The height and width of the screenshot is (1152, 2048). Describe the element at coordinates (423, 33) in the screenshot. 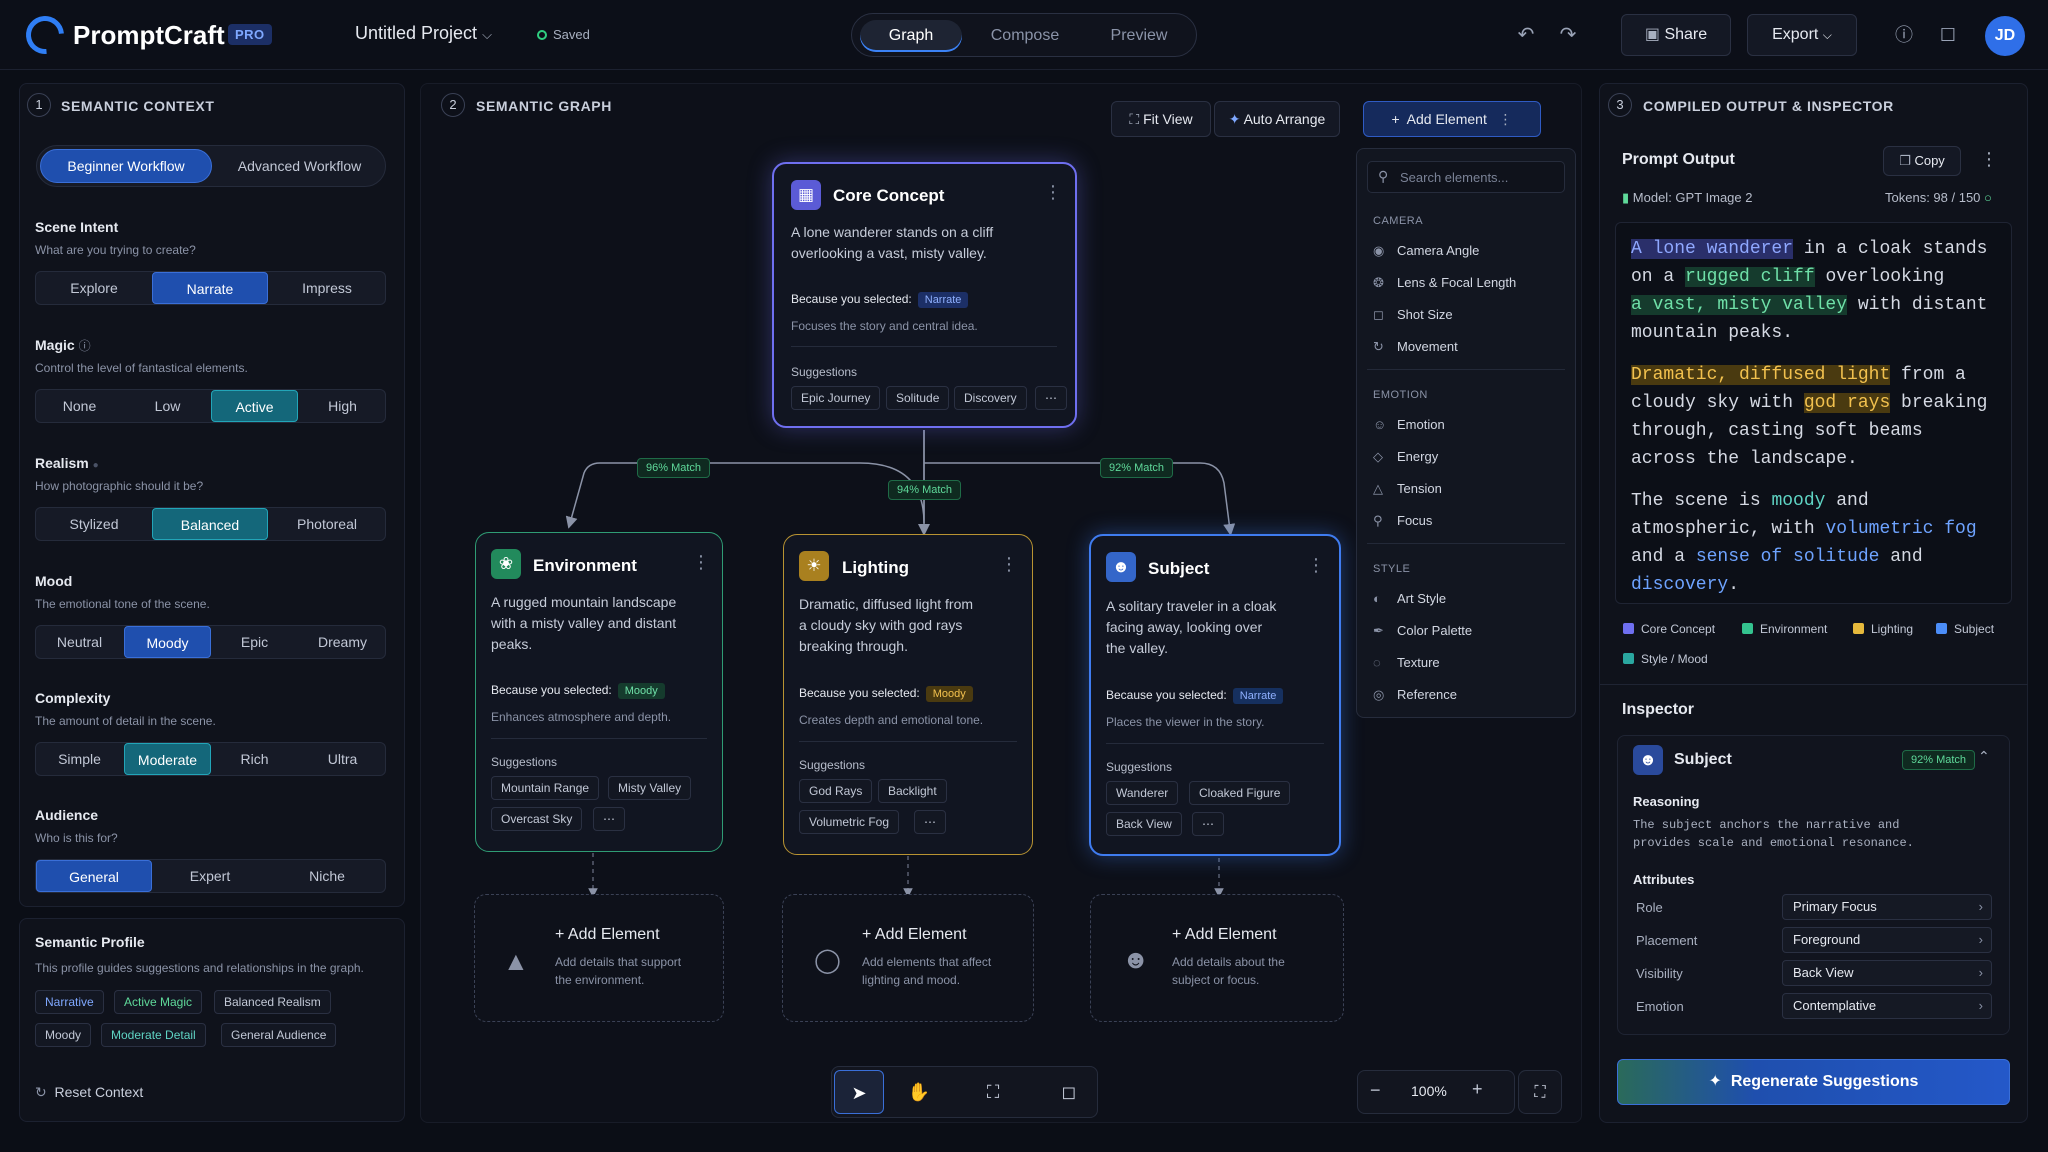

I see `project-name-dropdown: Untitled Project ⌵` at that location.